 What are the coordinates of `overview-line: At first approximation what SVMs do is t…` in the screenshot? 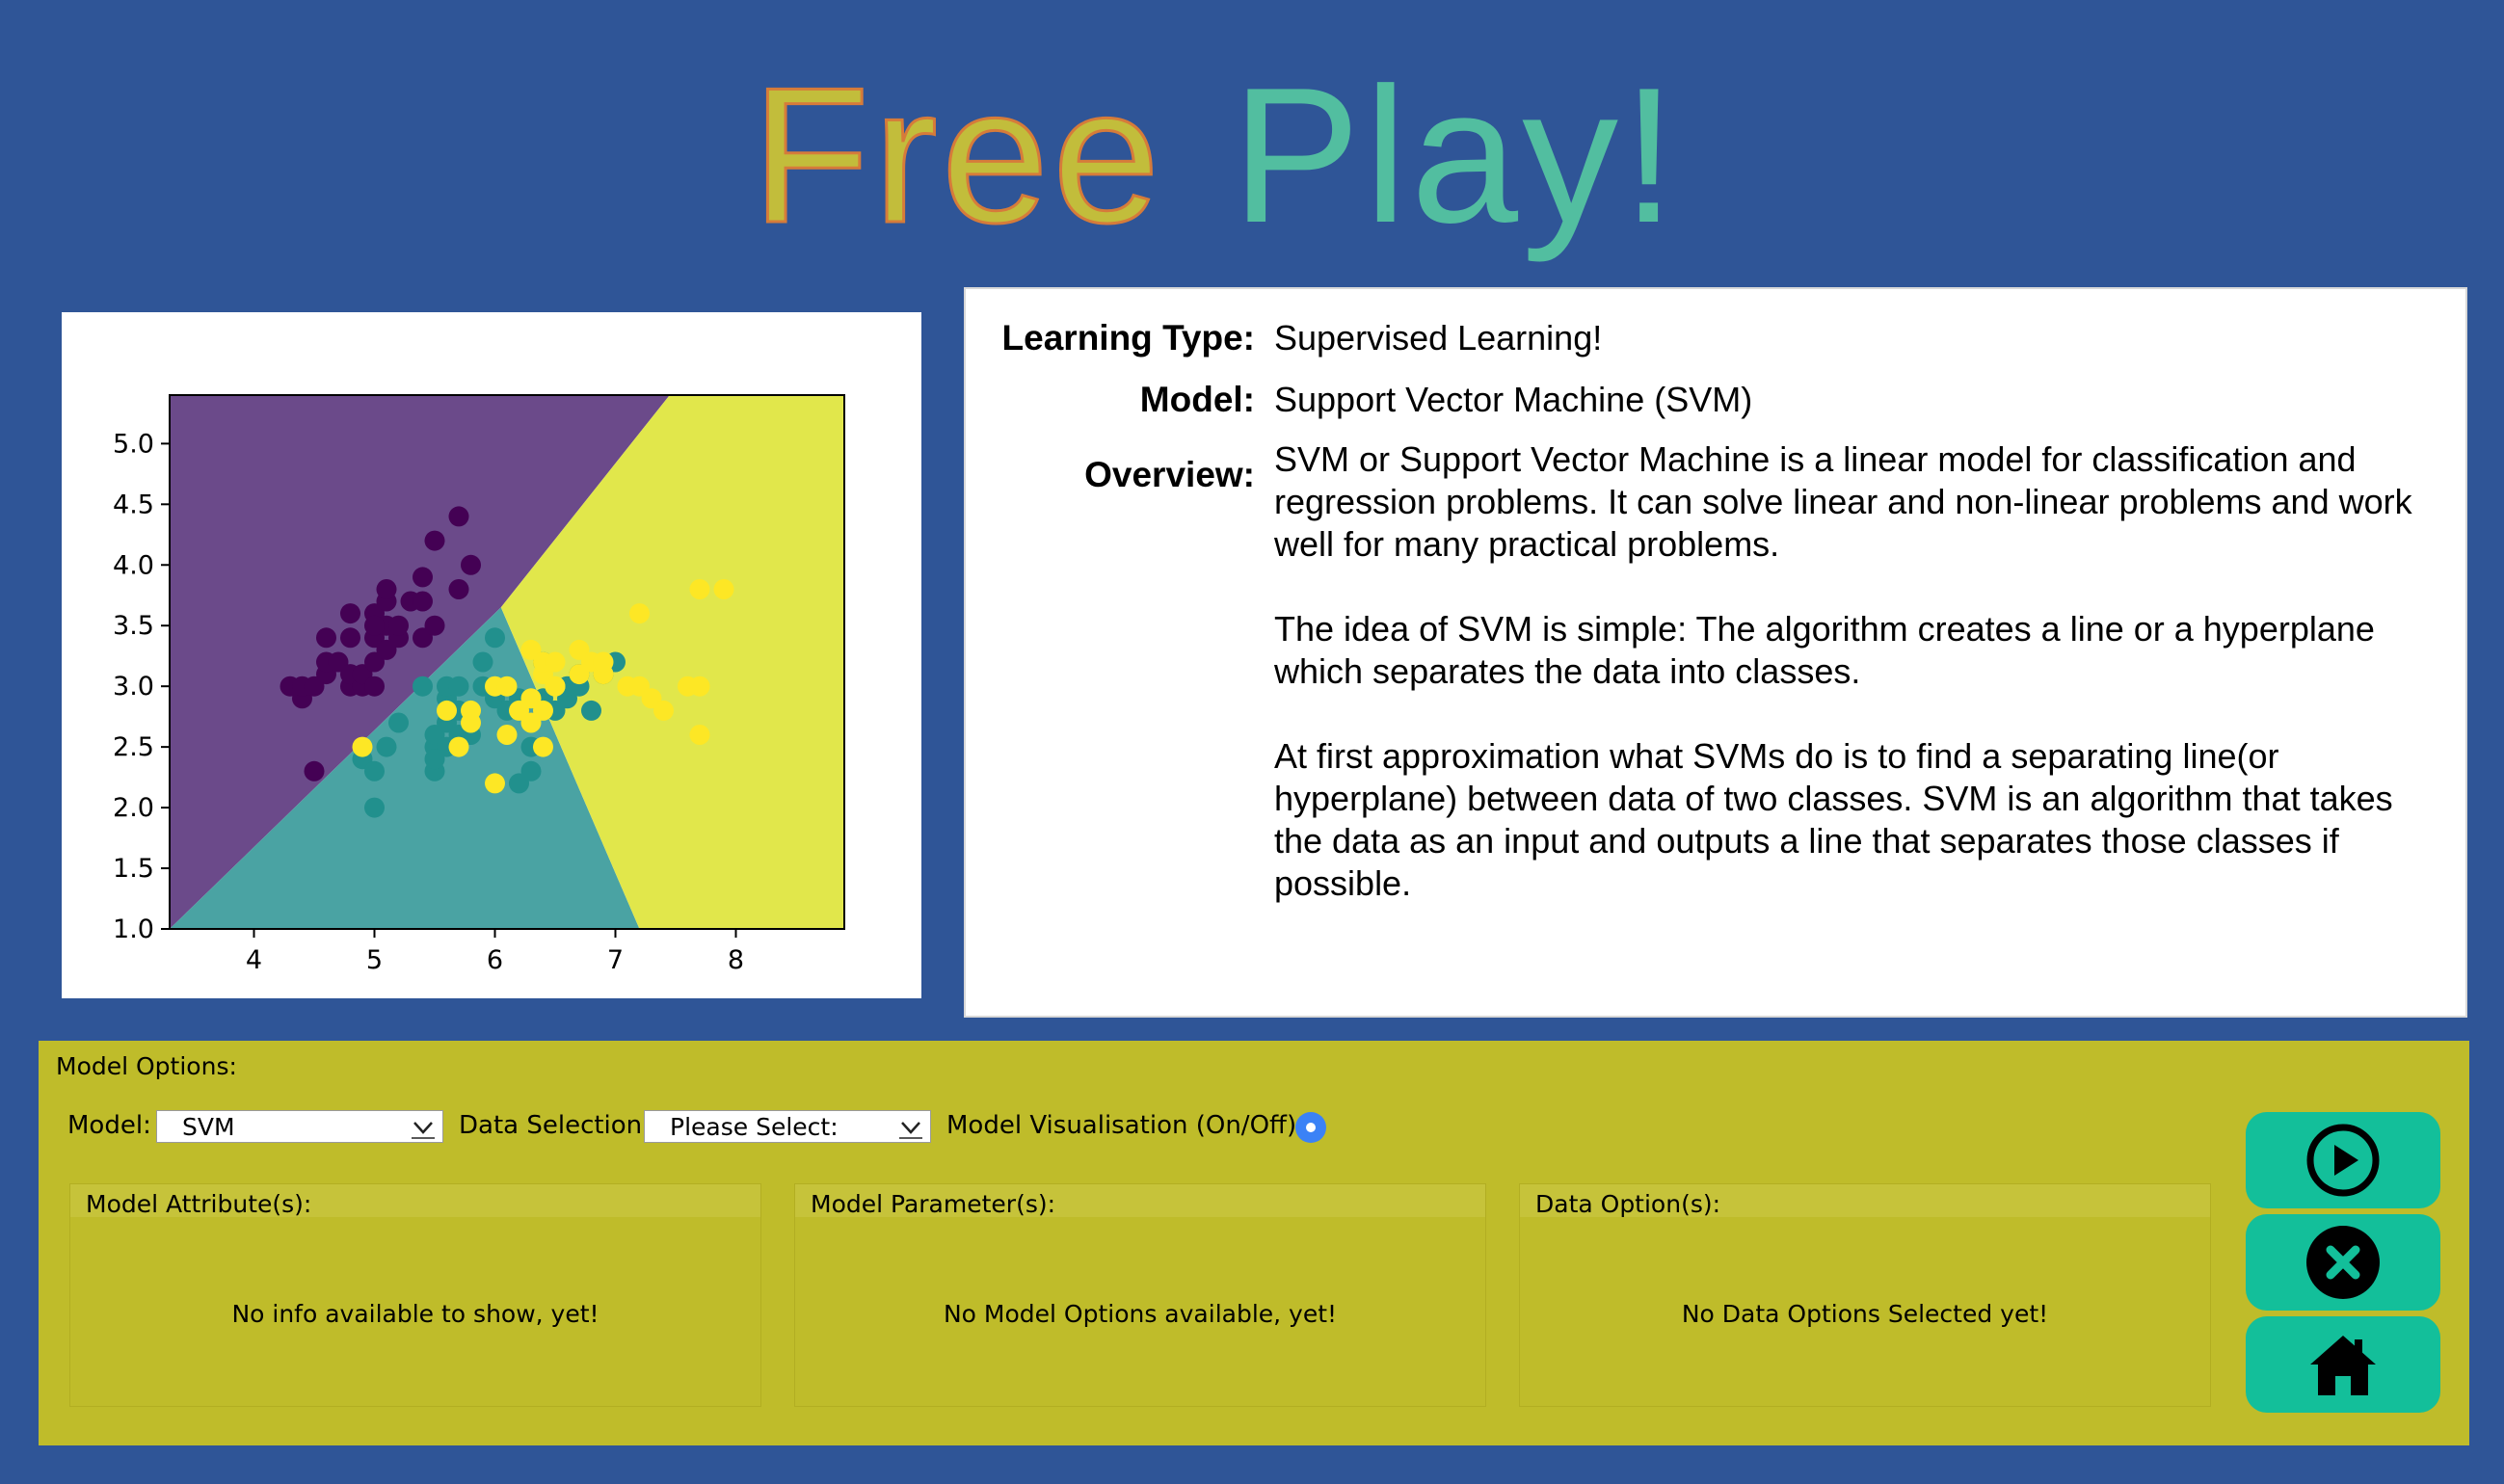 It's located at (1776, 756).